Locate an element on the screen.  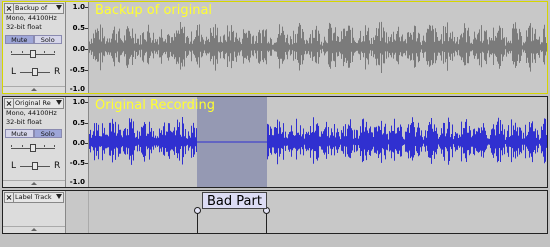
label-ruler-spacer is located at coordinates (77, 212).